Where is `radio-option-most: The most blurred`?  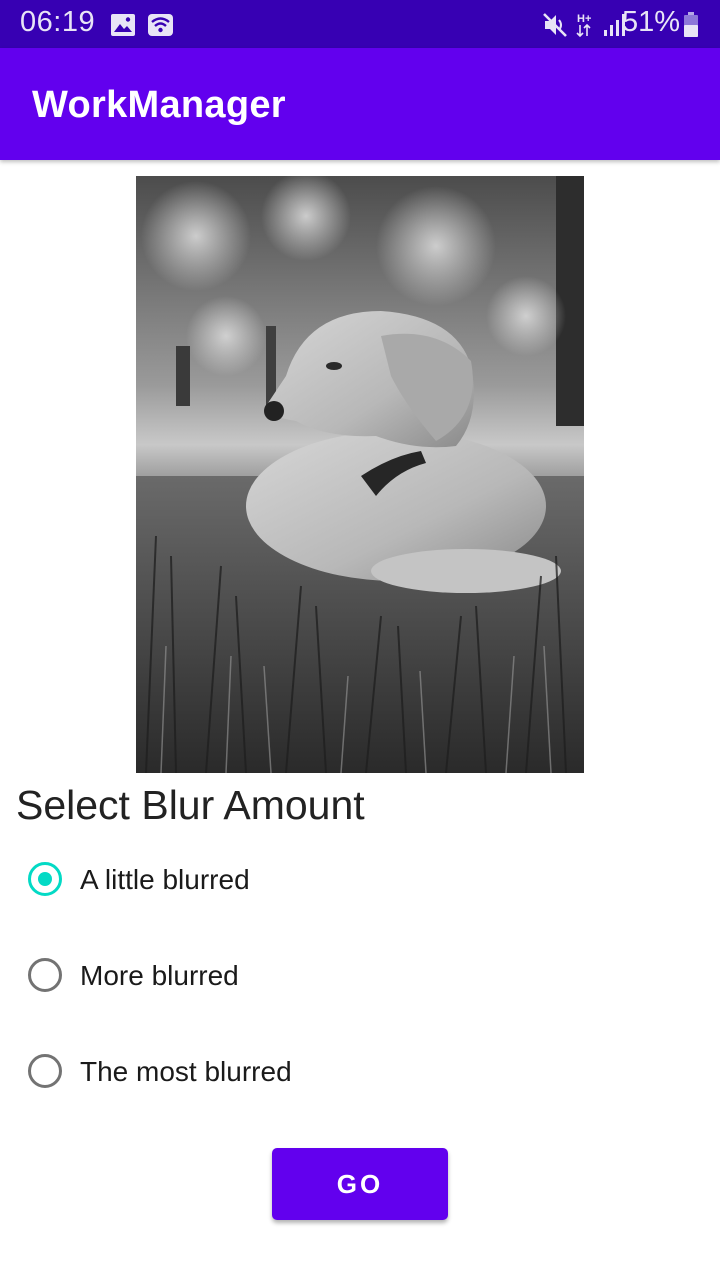
radio-option-most: The most blurred is located at coordinates (274, 1073).